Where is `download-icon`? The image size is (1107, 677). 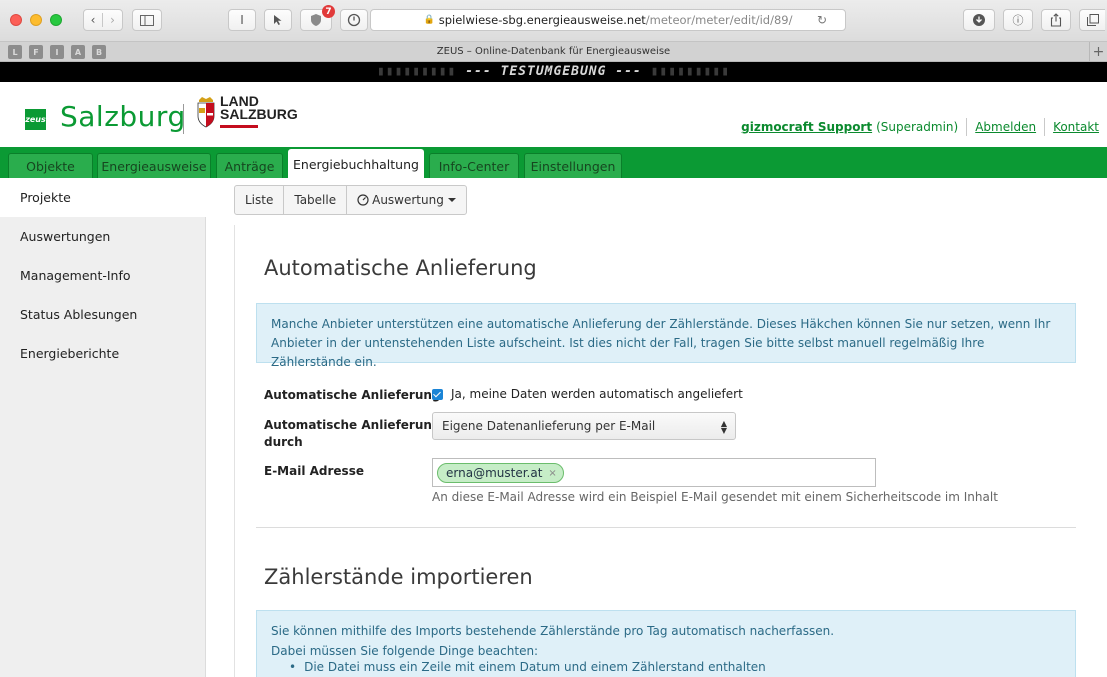
download-icon is located at coordinates (979, 20).